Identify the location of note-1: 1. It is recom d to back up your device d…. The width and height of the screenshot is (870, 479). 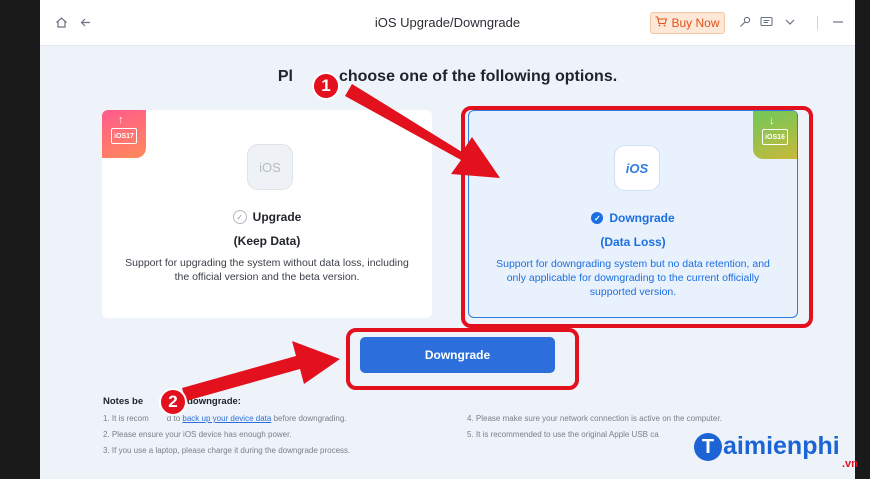
(225, 418).